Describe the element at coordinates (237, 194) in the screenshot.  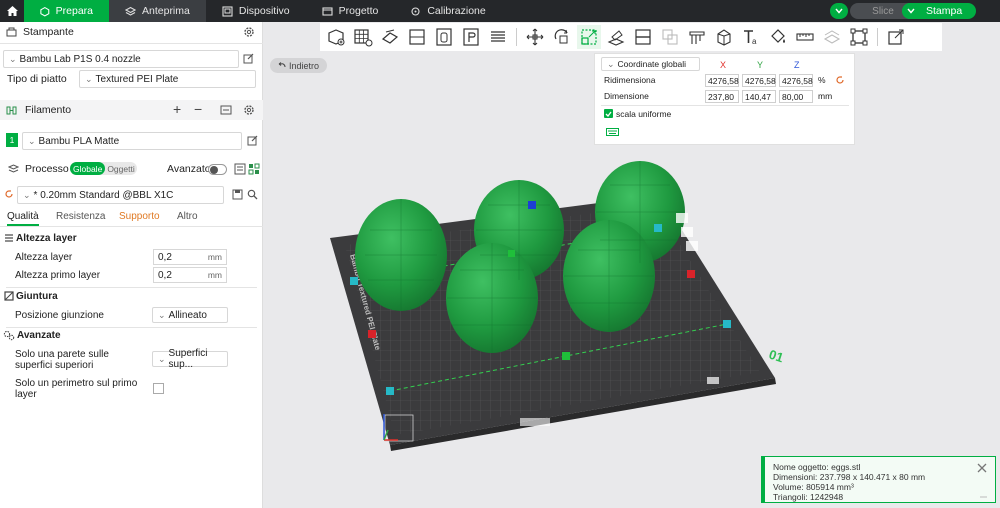
I see `save-icon` at that location.